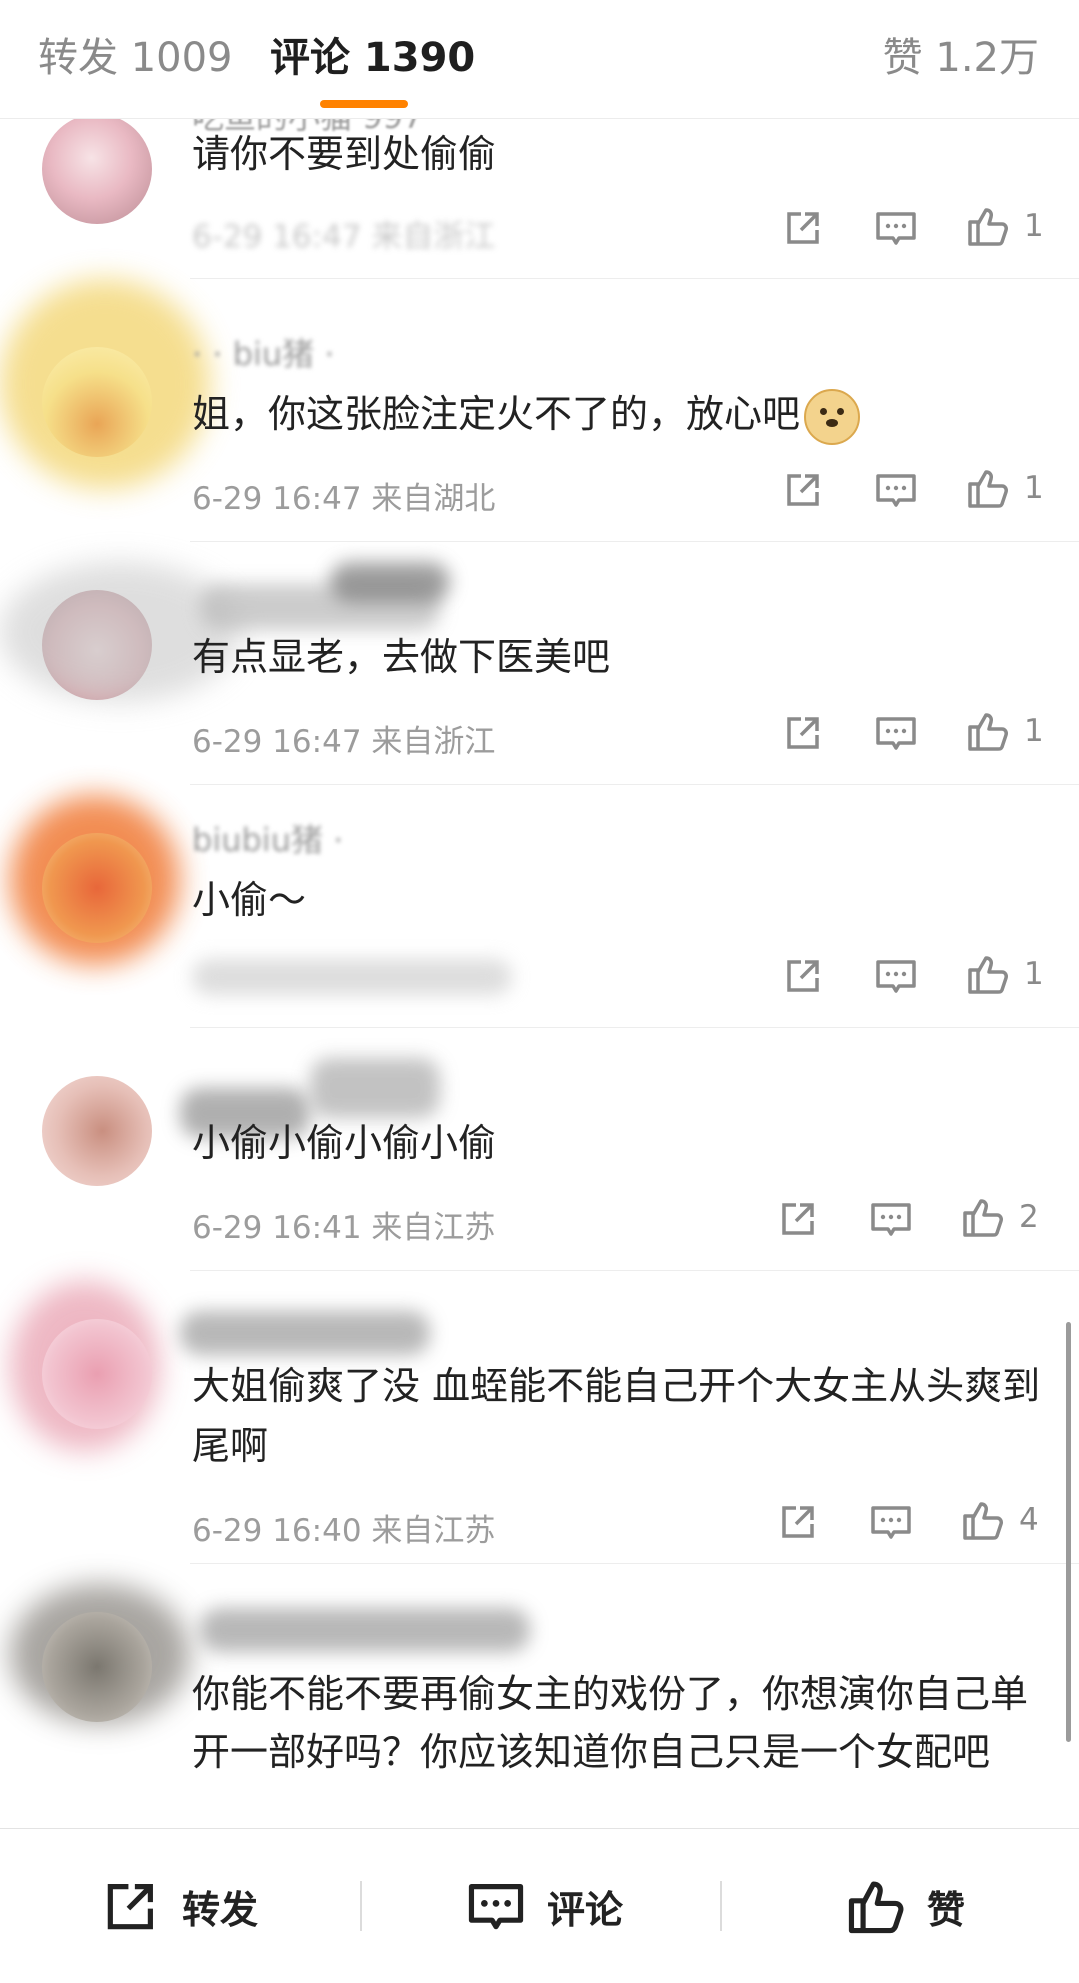 The height and width of the screenshot is (1983, 1079). Describe the element at coordinates (544, 1906) in the screenshot. I see `comment-button: 评论` at that location.